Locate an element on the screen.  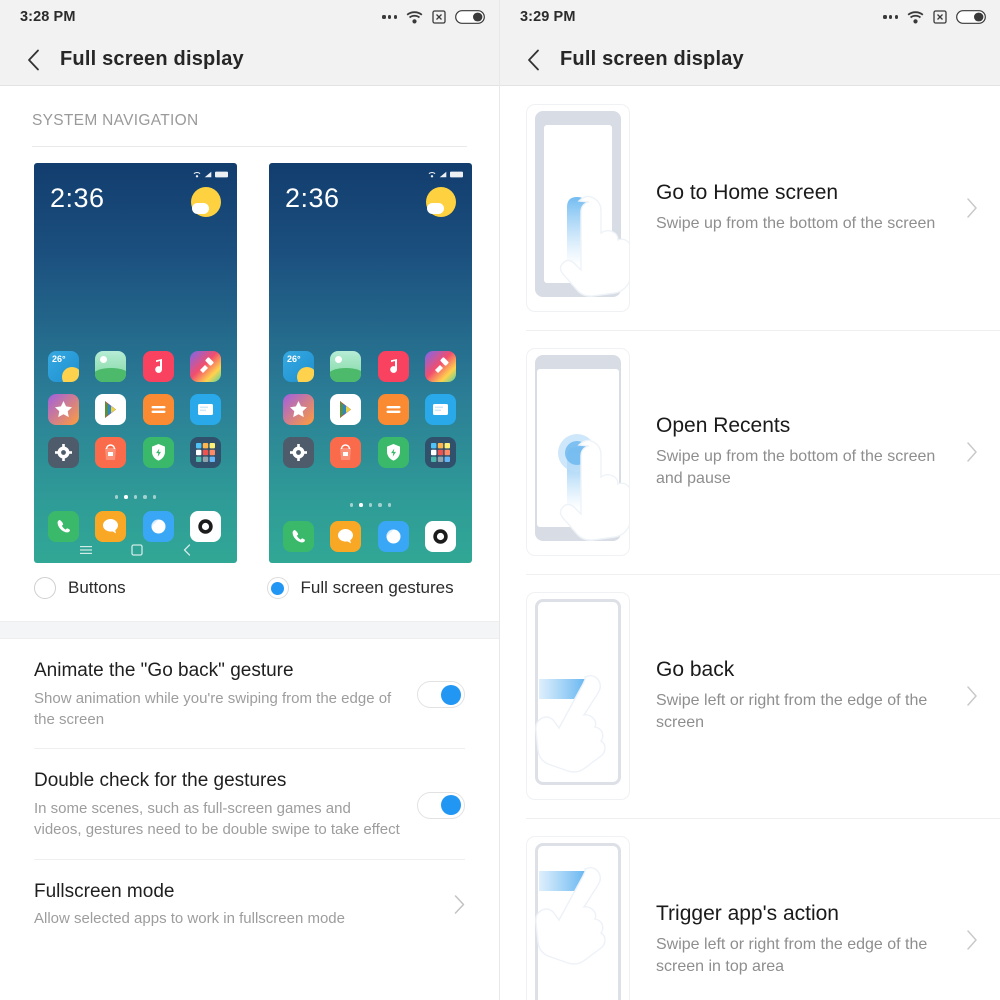
preview-gestures: 2:36 26° is located at coordinates (370, 363).